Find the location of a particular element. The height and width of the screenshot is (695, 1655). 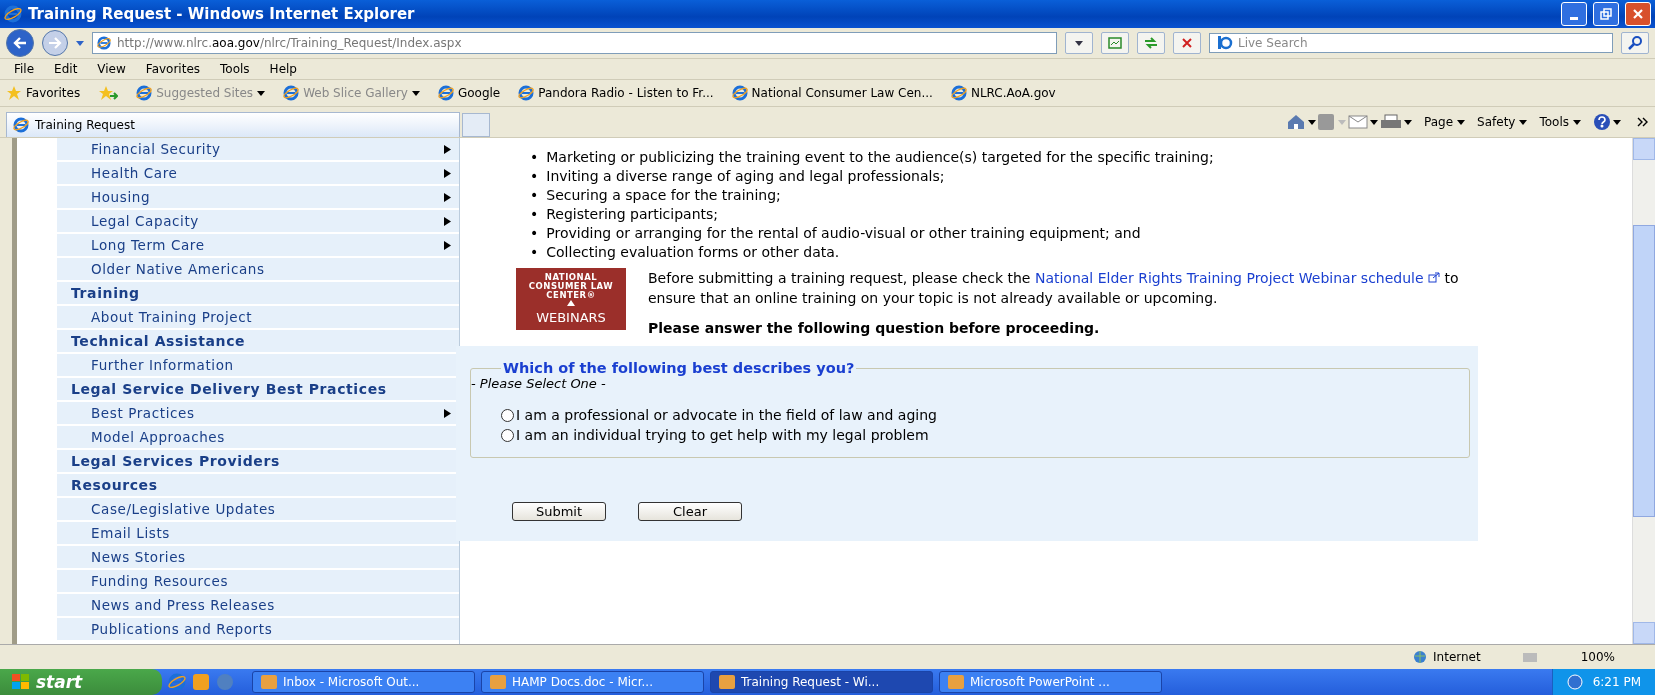

sidebar-heading: Technical Assistance is located at coordinates (258, 342).